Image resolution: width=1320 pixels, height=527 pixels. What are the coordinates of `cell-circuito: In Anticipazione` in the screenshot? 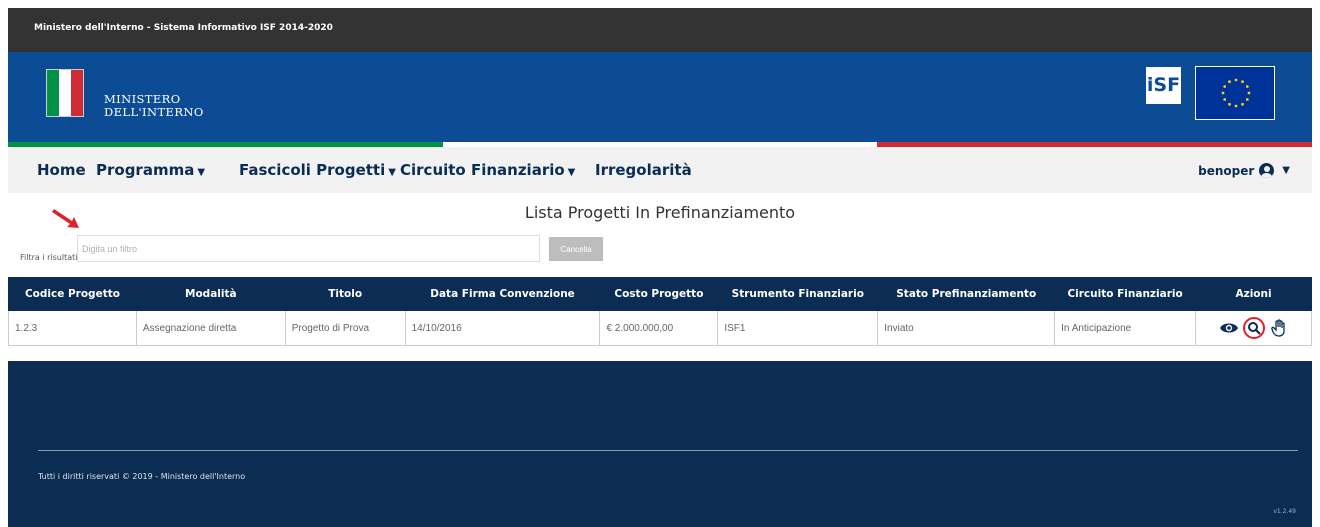 It's located at (1125, 328).